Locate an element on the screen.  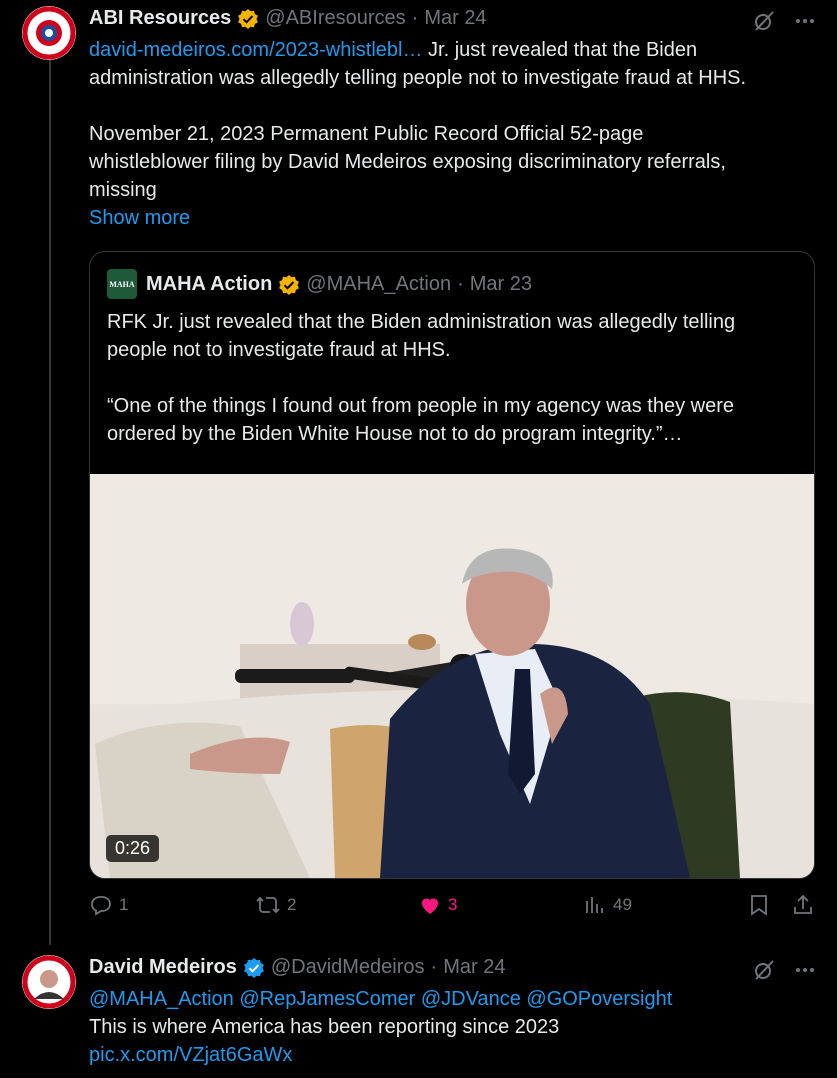
author-name: ABI Resources is located at coordinates (160, 18).